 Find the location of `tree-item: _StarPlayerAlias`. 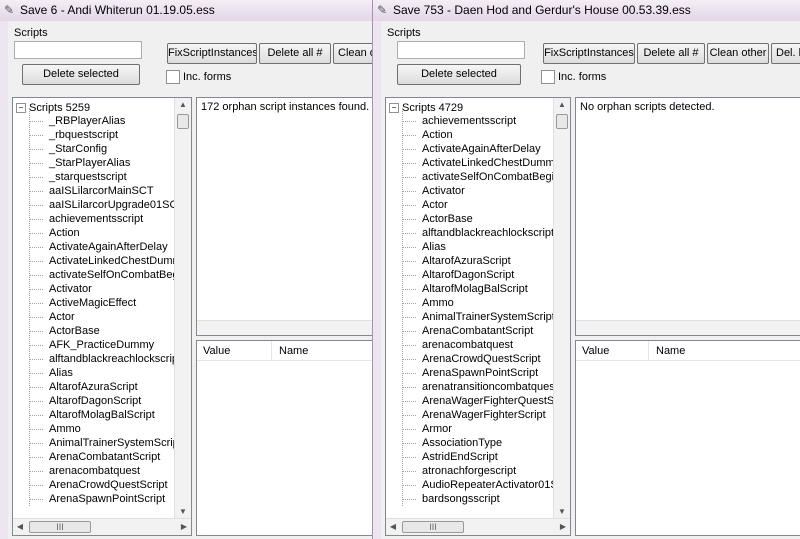

tree-item: _StarPlayerAlias is located at coordinates (110, 163).